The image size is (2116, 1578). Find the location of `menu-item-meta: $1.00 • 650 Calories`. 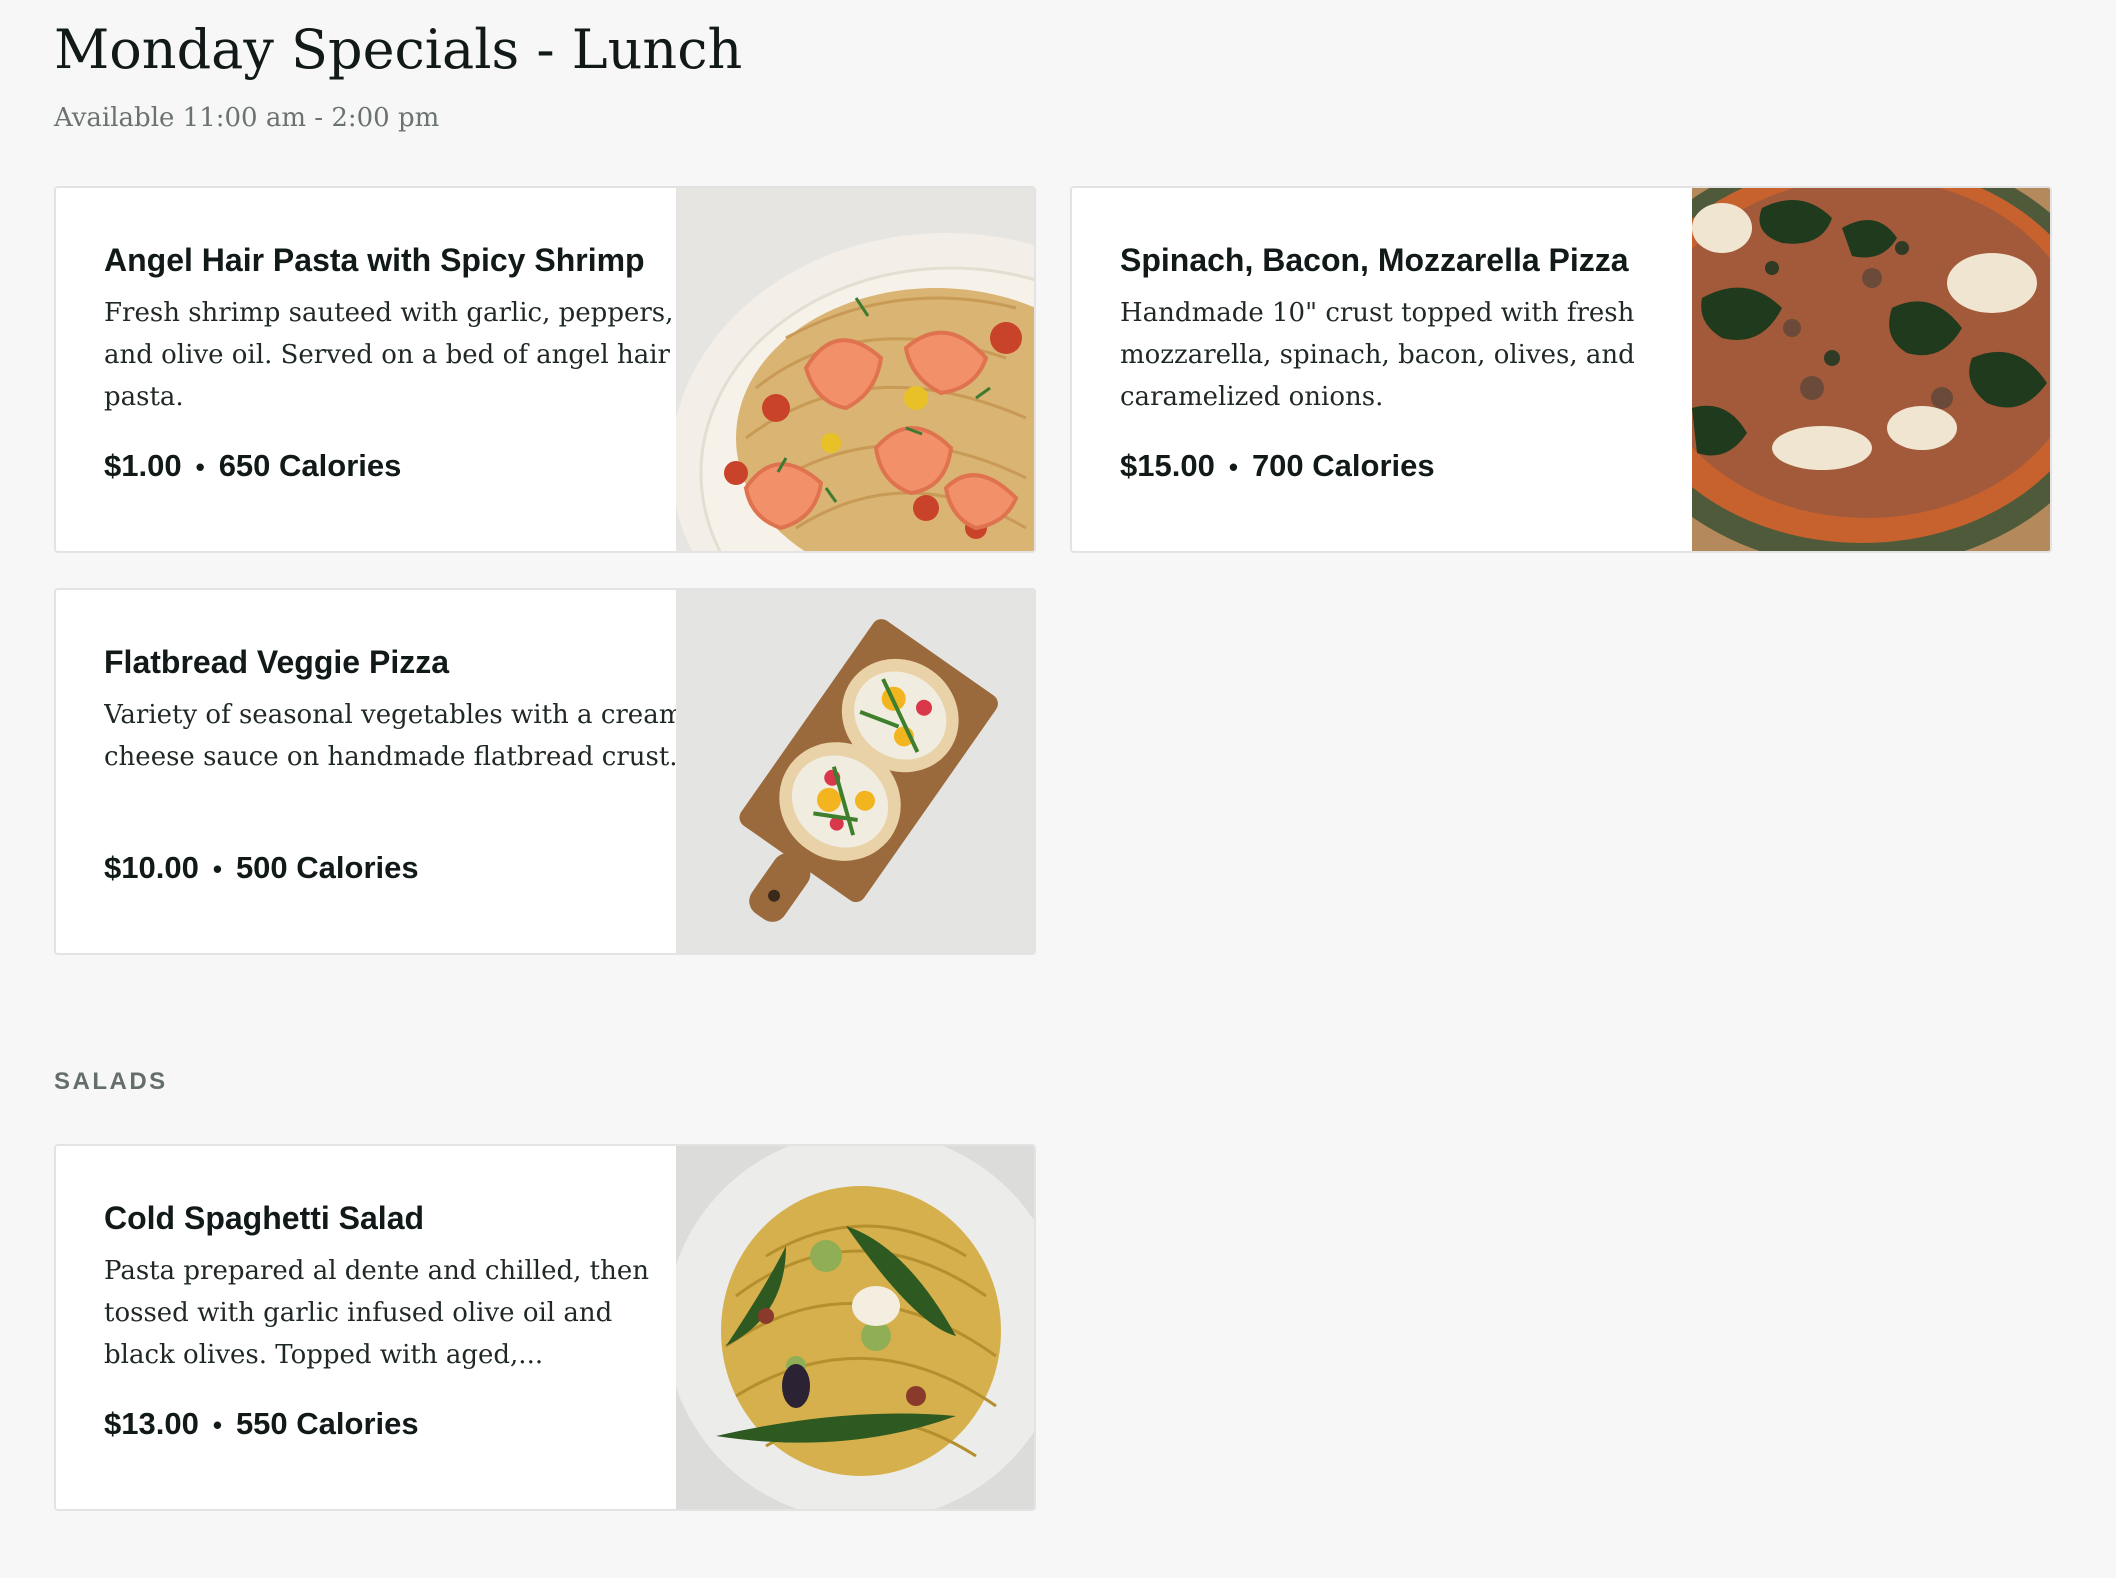

menu-item-meta: $1.00 • 650 Calories is located at coordinates (394, 466).